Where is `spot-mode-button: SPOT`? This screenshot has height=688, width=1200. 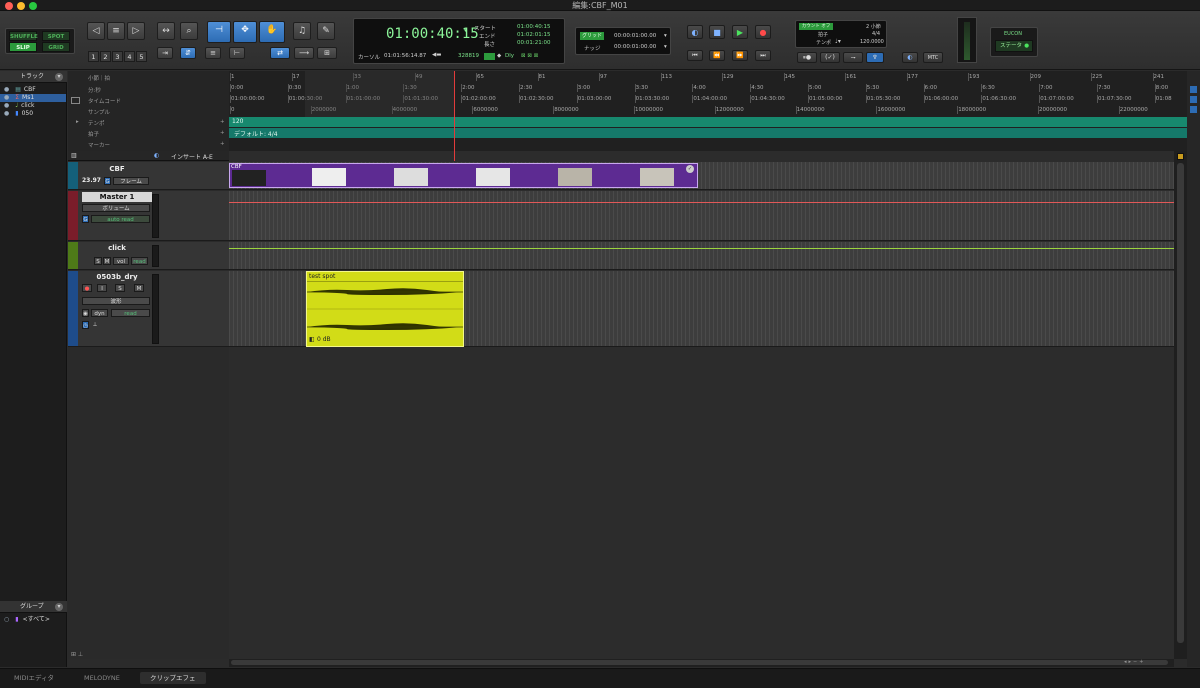
spot-mode-button: SPOT is located at coordinates (56, 36).